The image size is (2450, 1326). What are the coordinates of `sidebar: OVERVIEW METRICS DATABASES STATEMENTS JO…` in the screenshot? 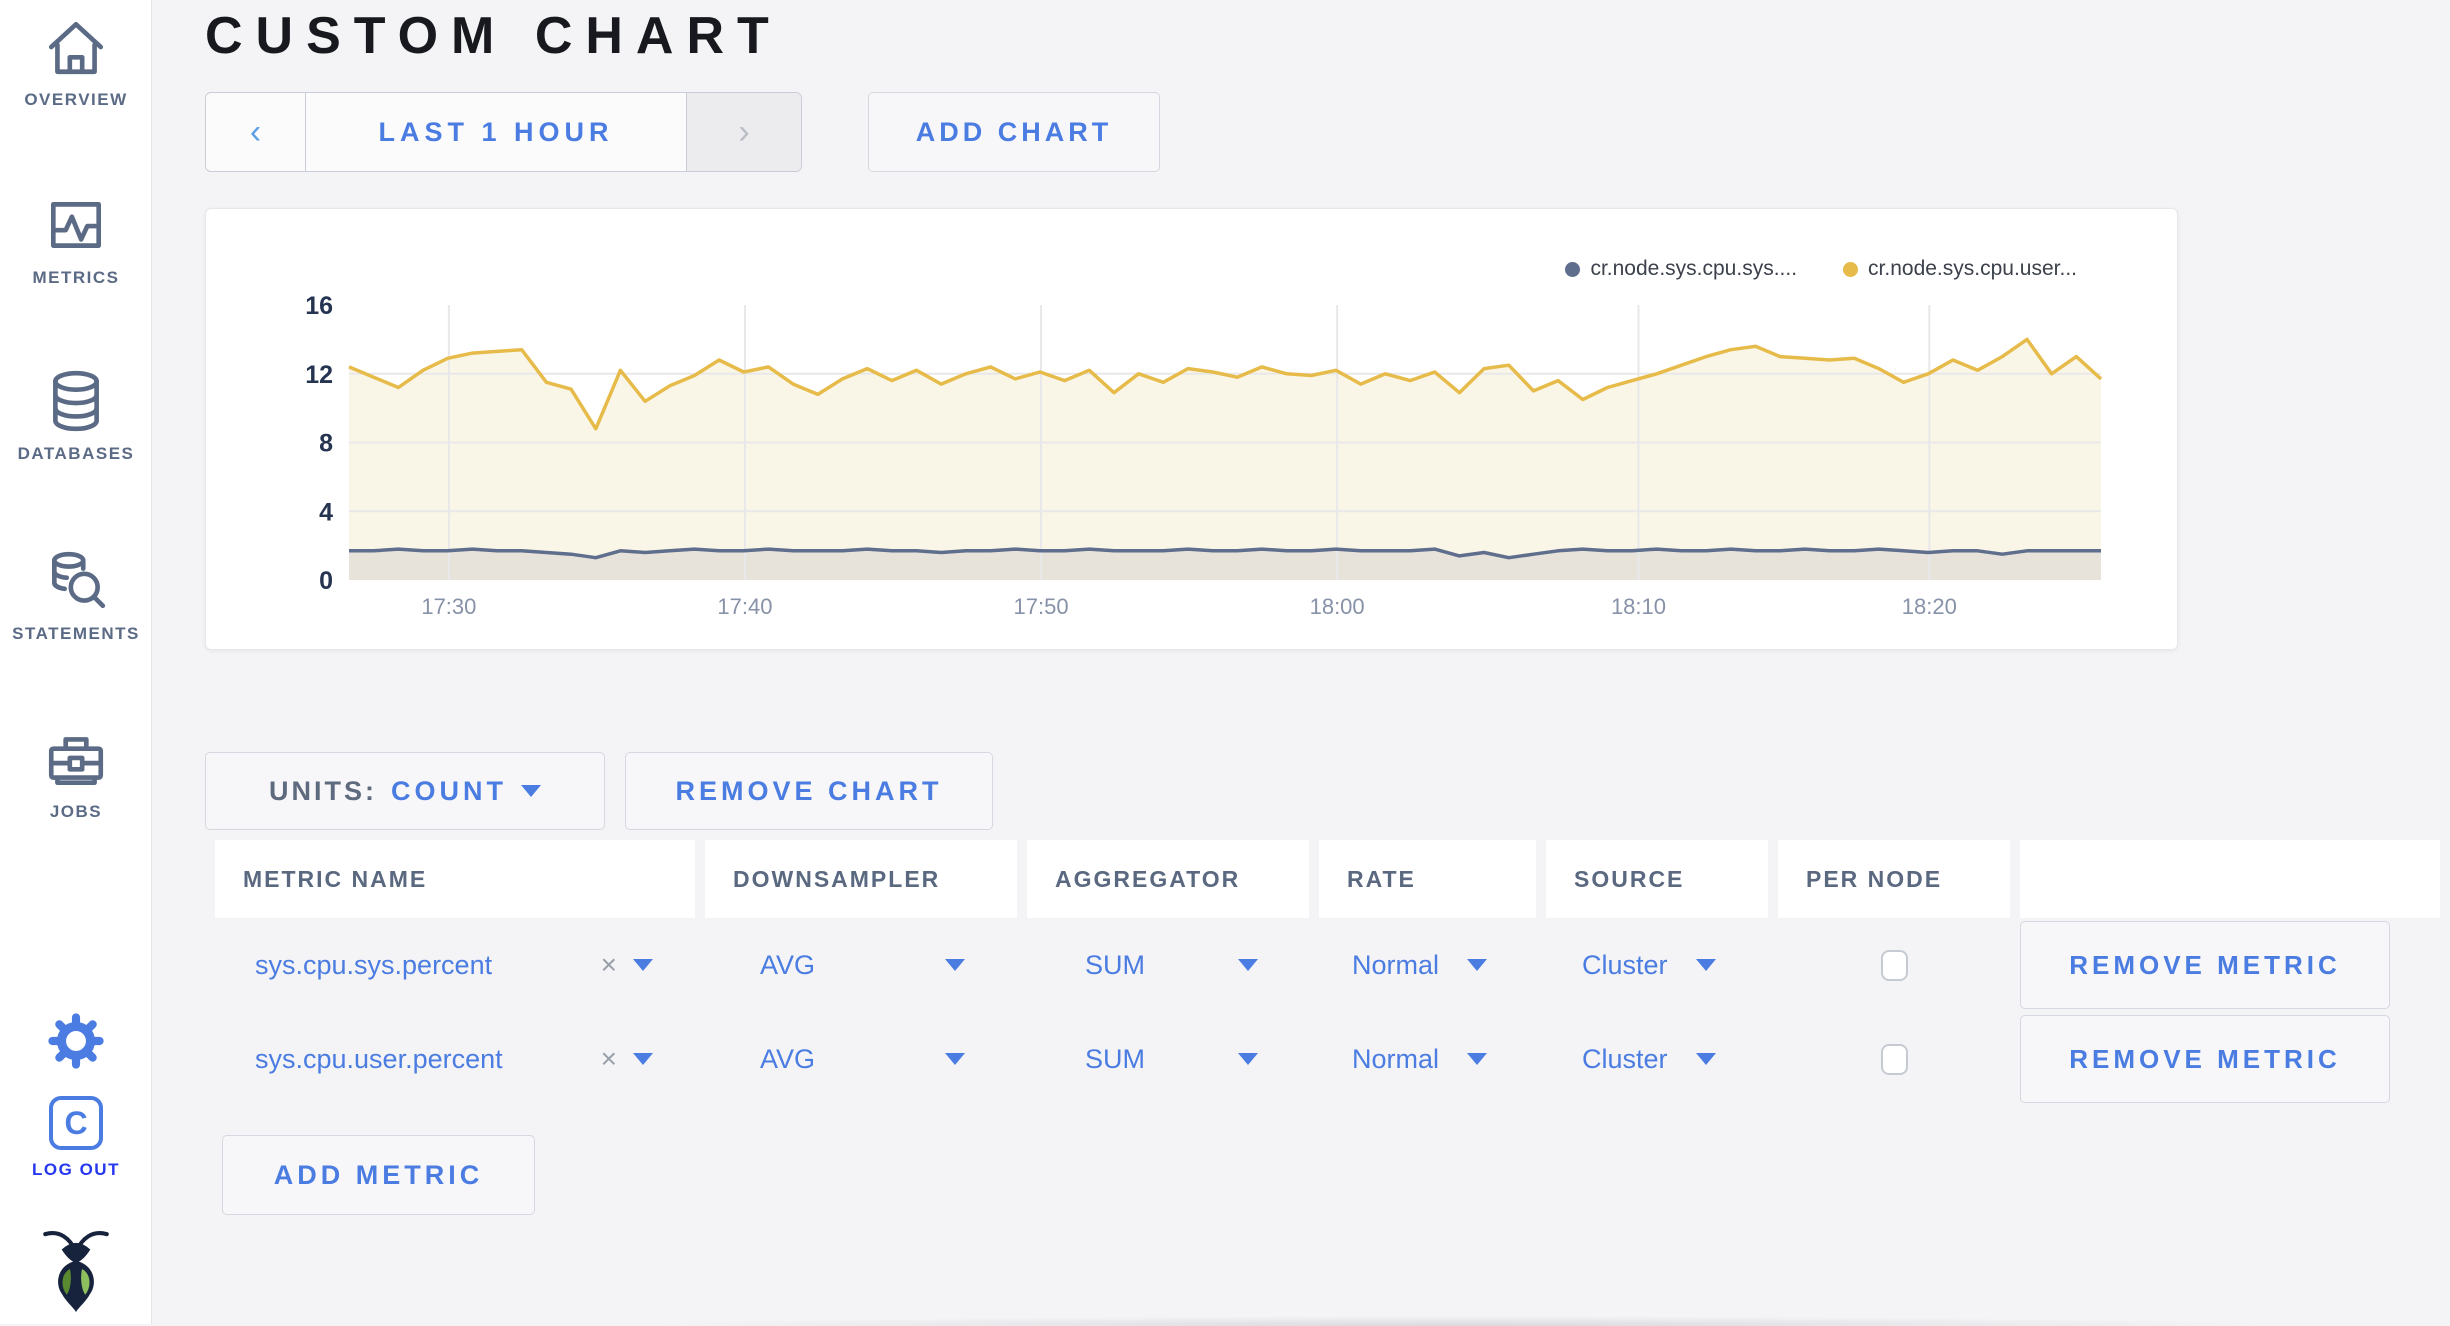 It's located at (76, 662).